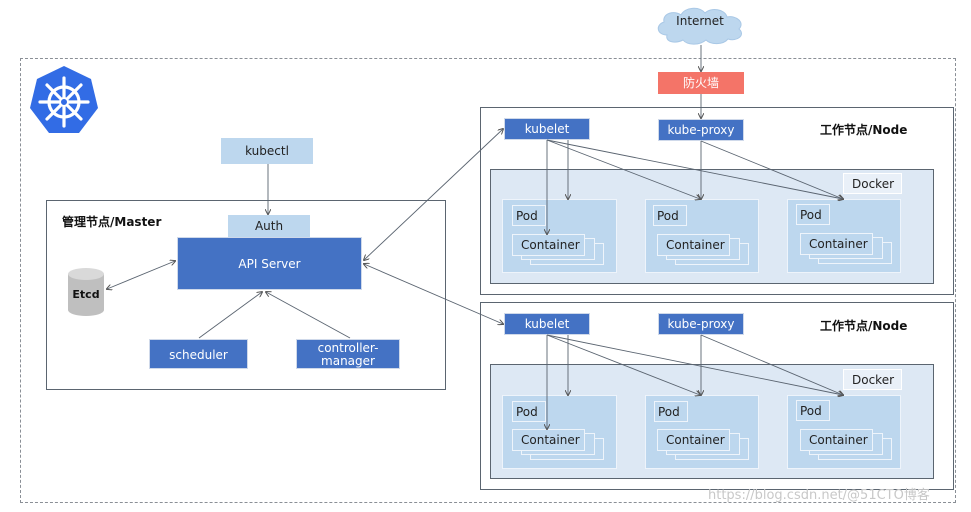 Image resolution: width=971 pixels, height=512 pixels. I want to click on arrow-api-kubelet1, so click(433, 194).